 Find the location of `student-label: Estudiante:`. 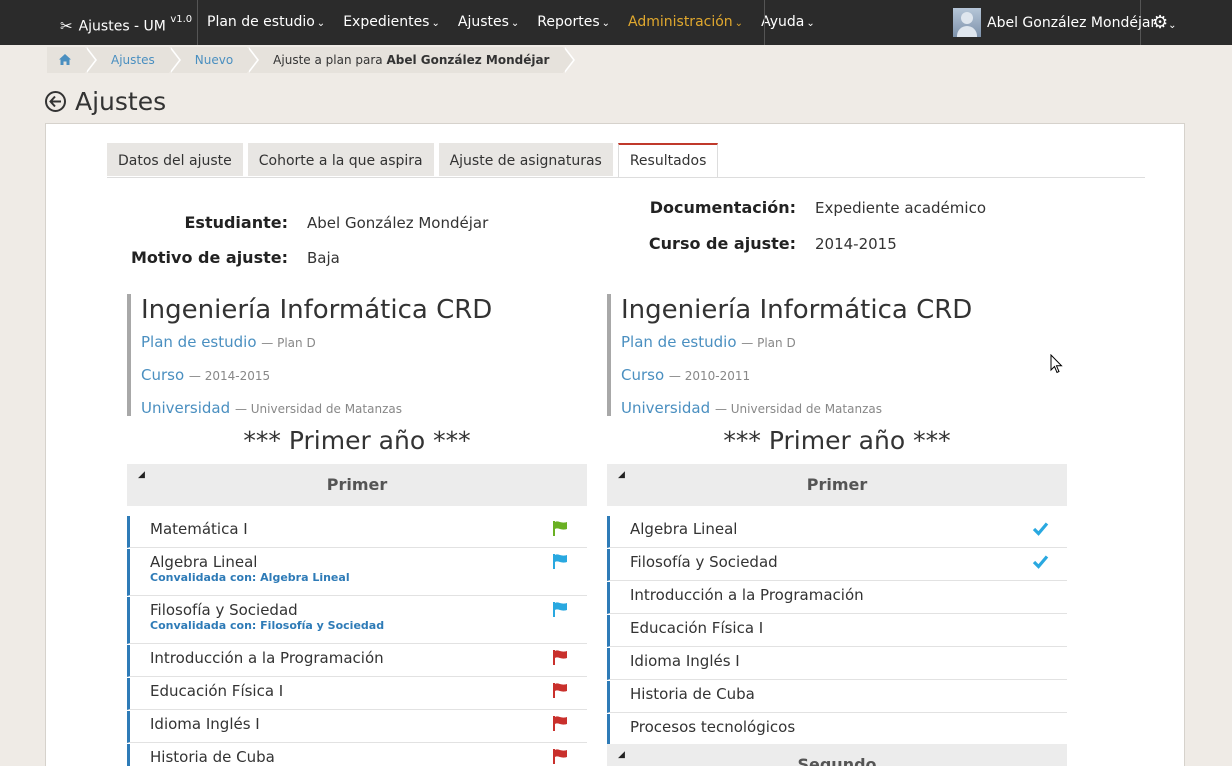

student-label: Estudiante: is located at coordinates (236, 222).